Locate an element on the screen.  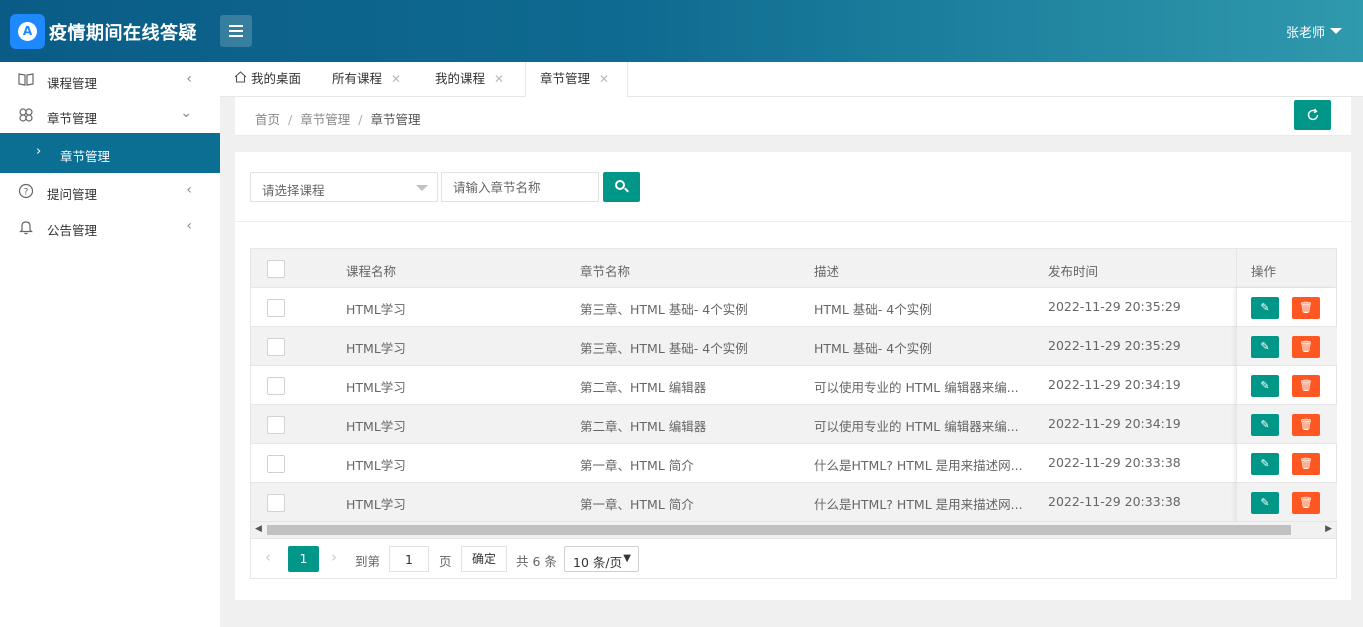
sidebar-item-chapter-management: 章节管理 ⌄ is located at coordinates (110, 115).